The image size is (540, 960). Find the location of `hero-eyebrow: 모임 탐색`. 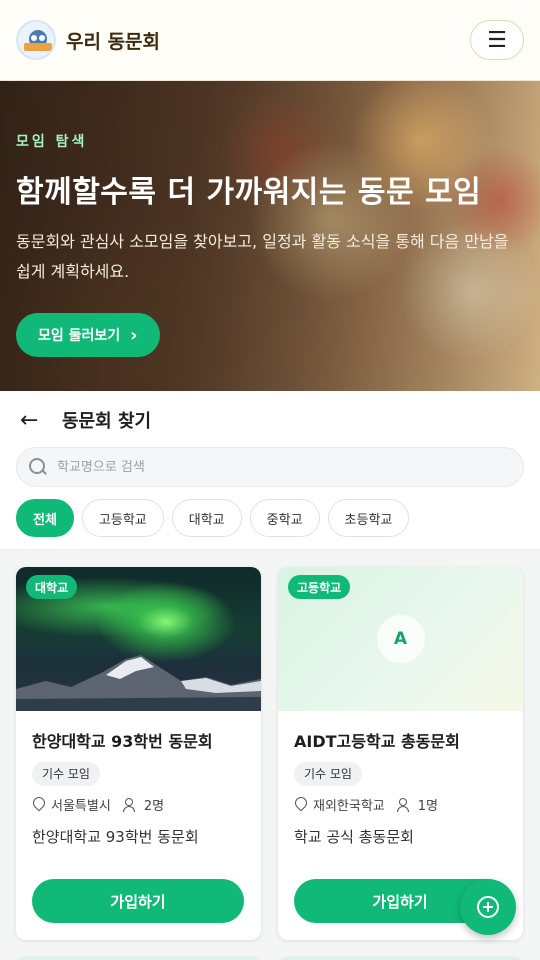

hero-eyebrow: 모임 탐색 is located at coordinates (52, 142).